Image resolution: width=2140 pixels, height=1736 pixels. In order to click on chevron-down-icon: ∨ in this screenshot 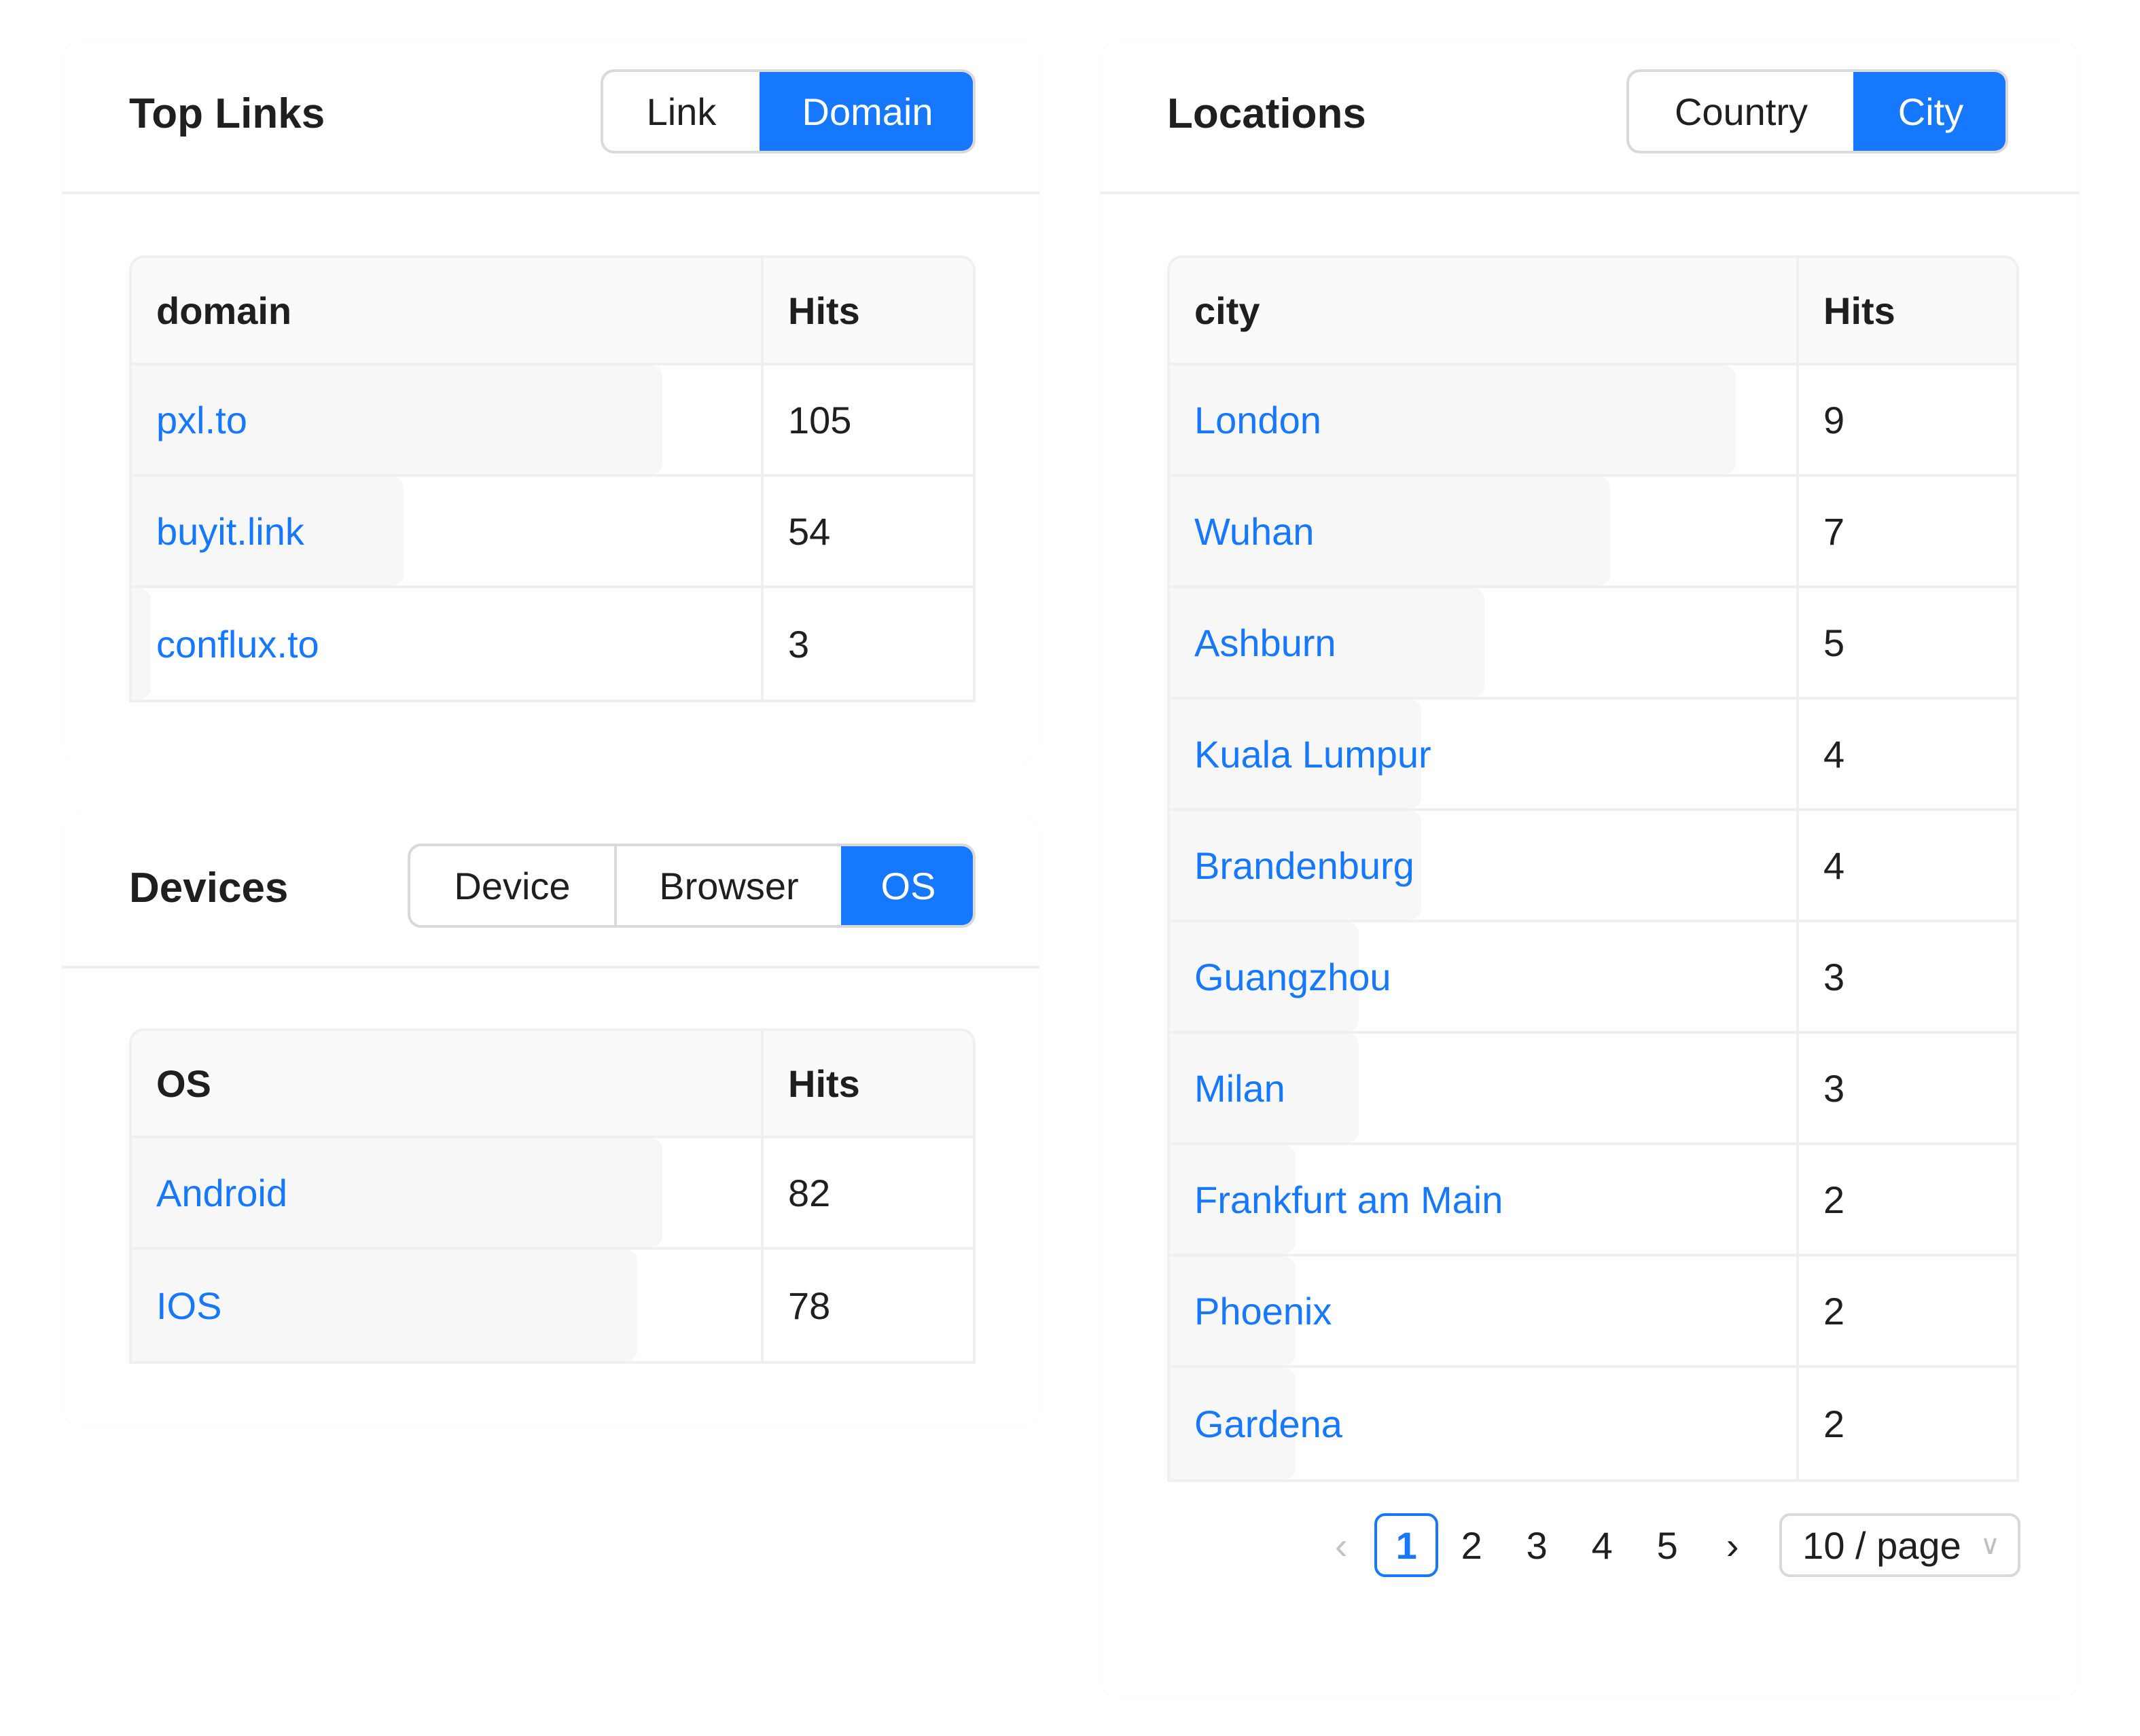, I will do `click(1990, 1545)`.